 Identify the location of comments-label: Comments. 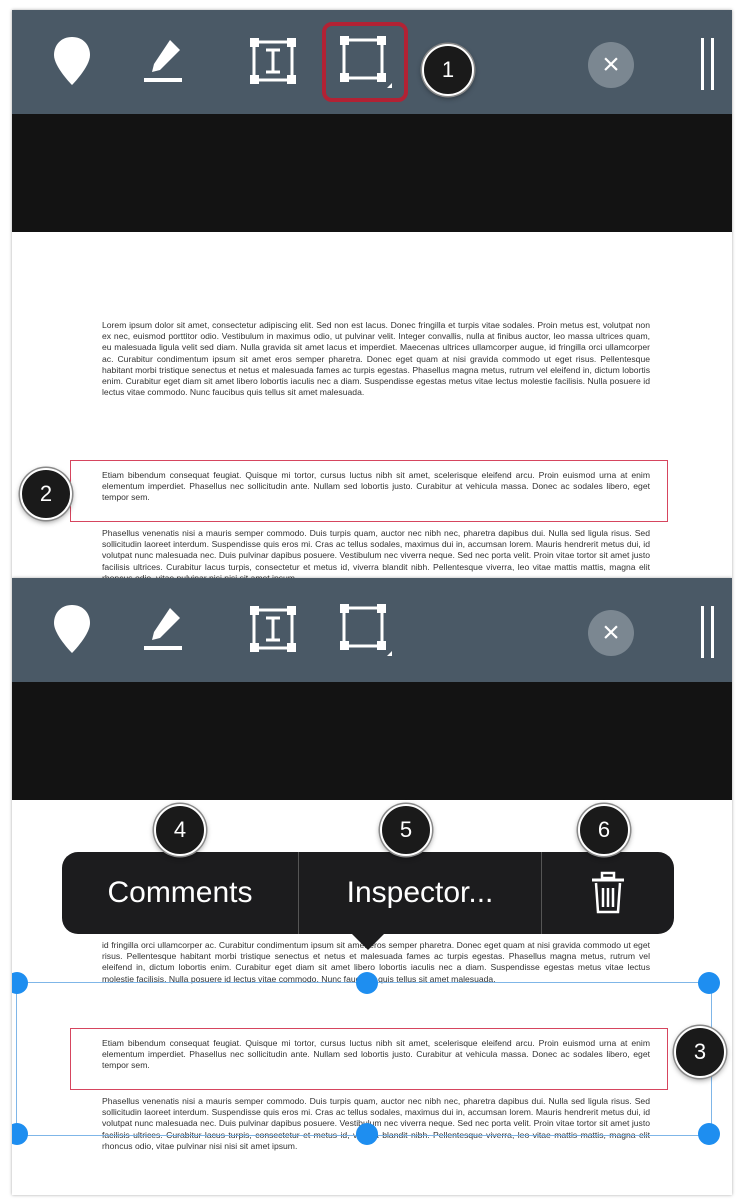
(180, 892).